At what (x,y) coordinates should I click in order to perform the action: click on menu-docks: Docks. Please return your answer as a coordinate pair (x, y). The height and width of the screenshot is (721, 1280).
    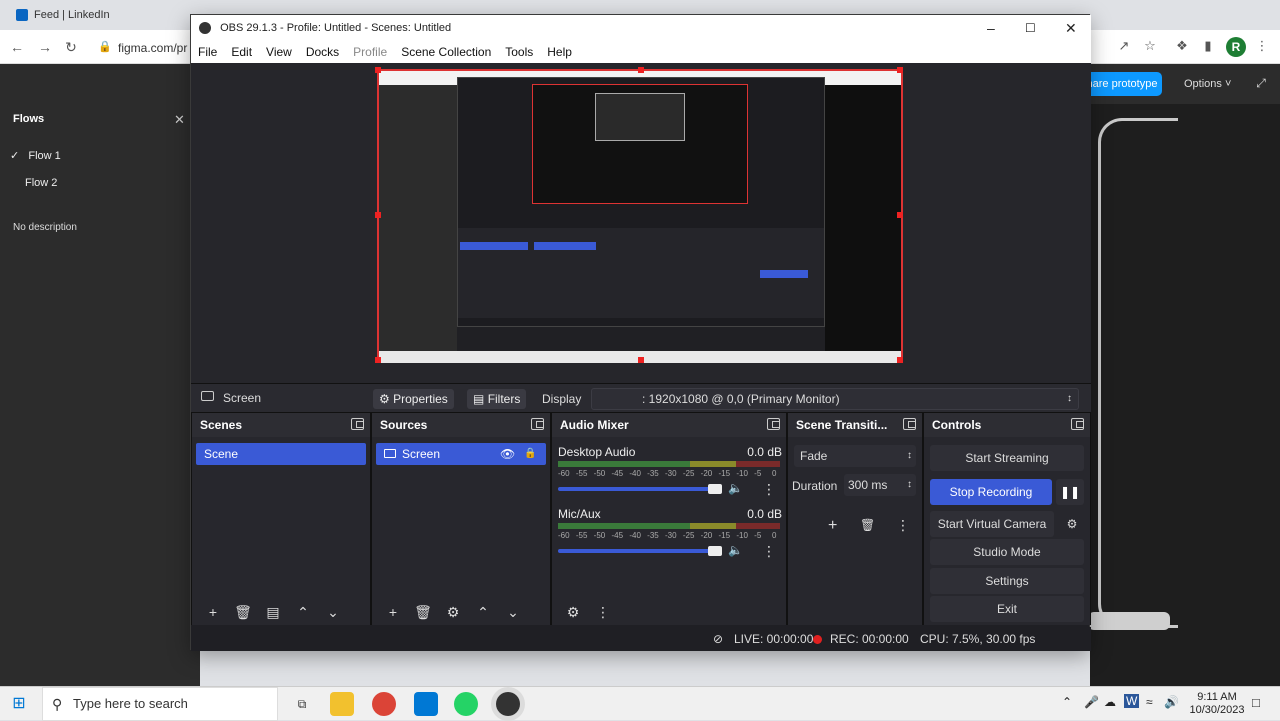
    Looking at the image, I should click on (322, 52).